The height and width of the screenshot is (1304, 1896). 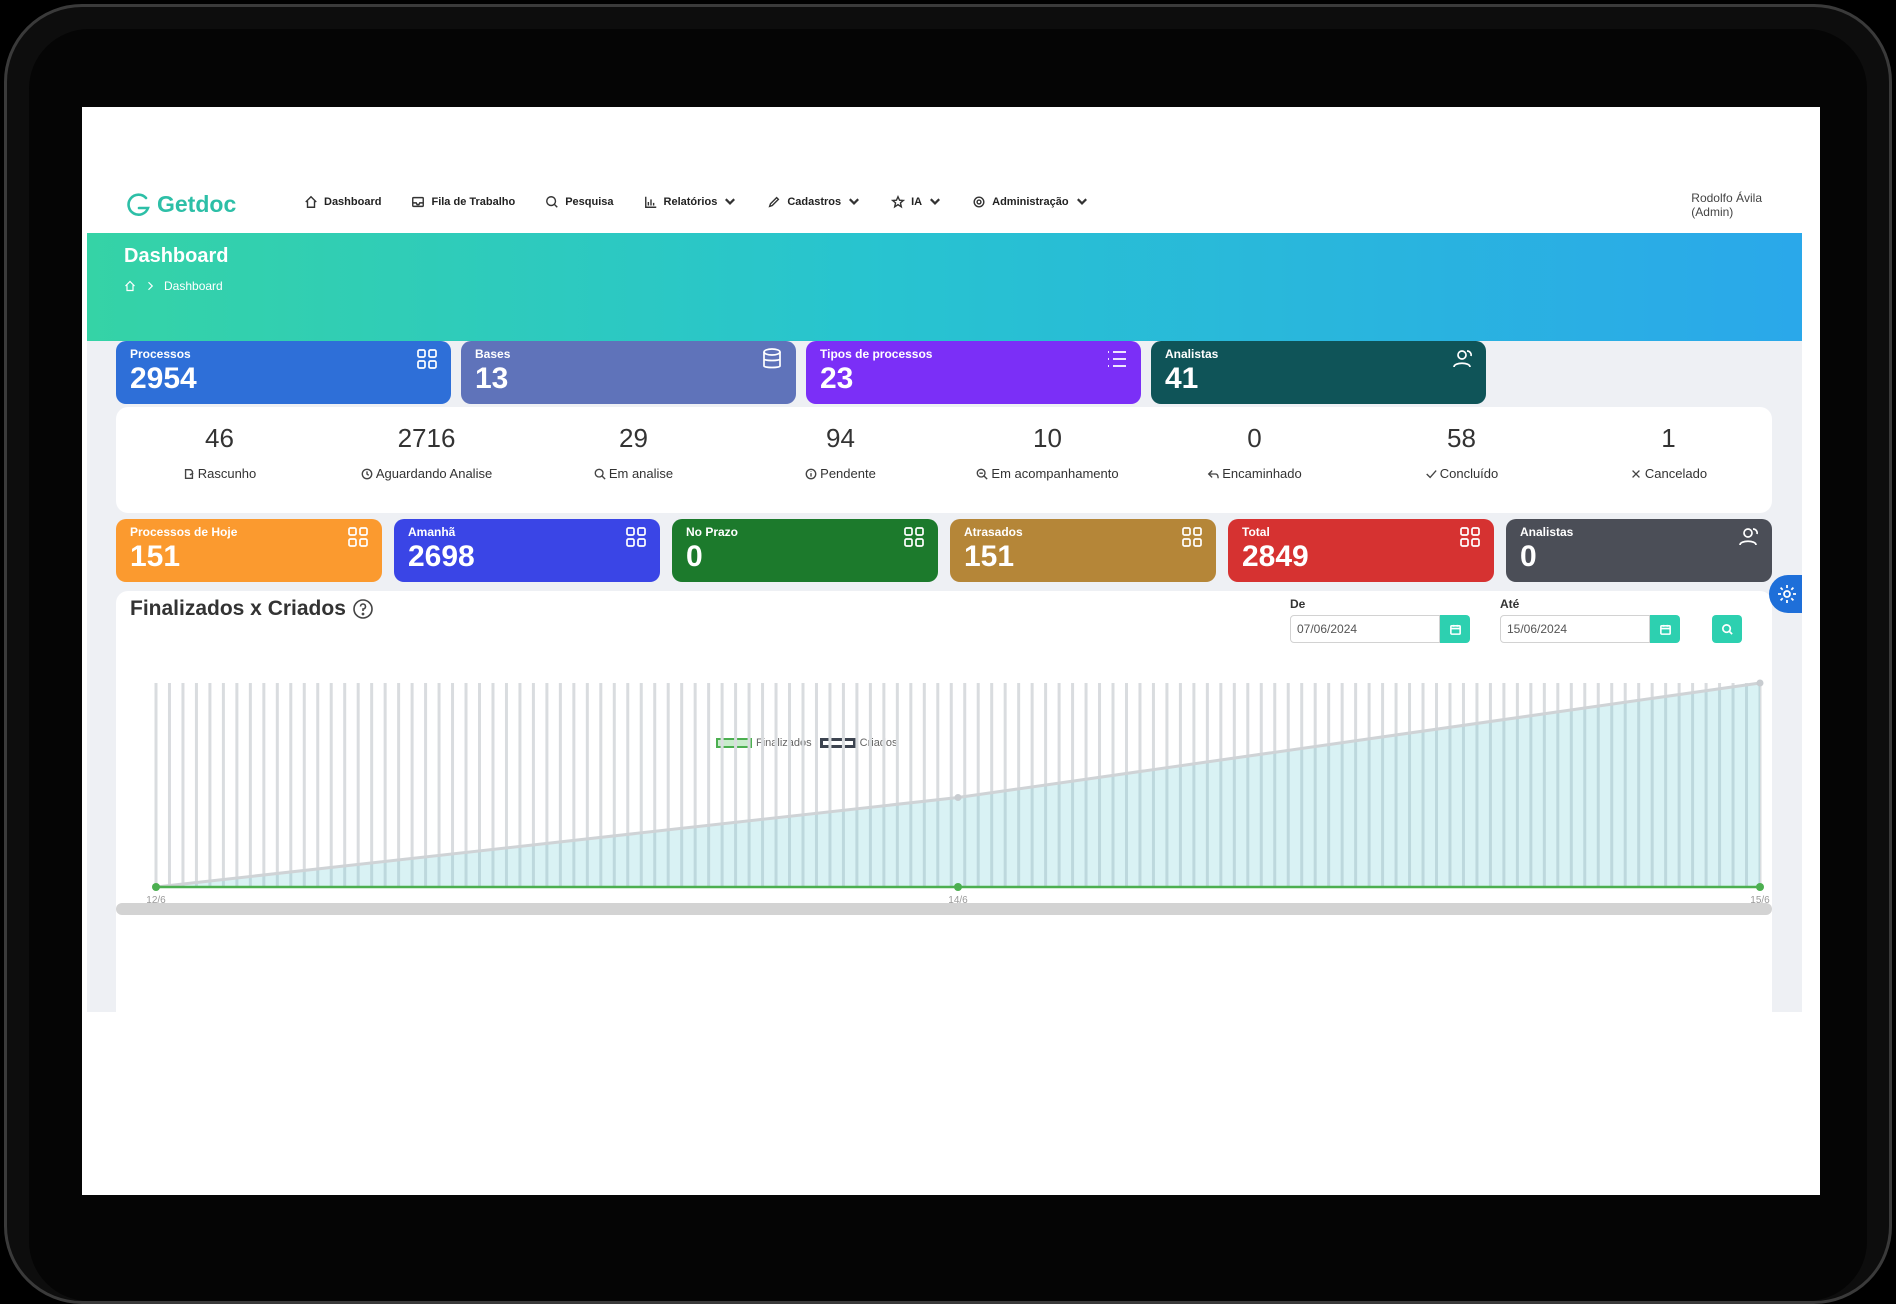 I want to click on stat-card-value: 2698, so click(x=441, y=556).